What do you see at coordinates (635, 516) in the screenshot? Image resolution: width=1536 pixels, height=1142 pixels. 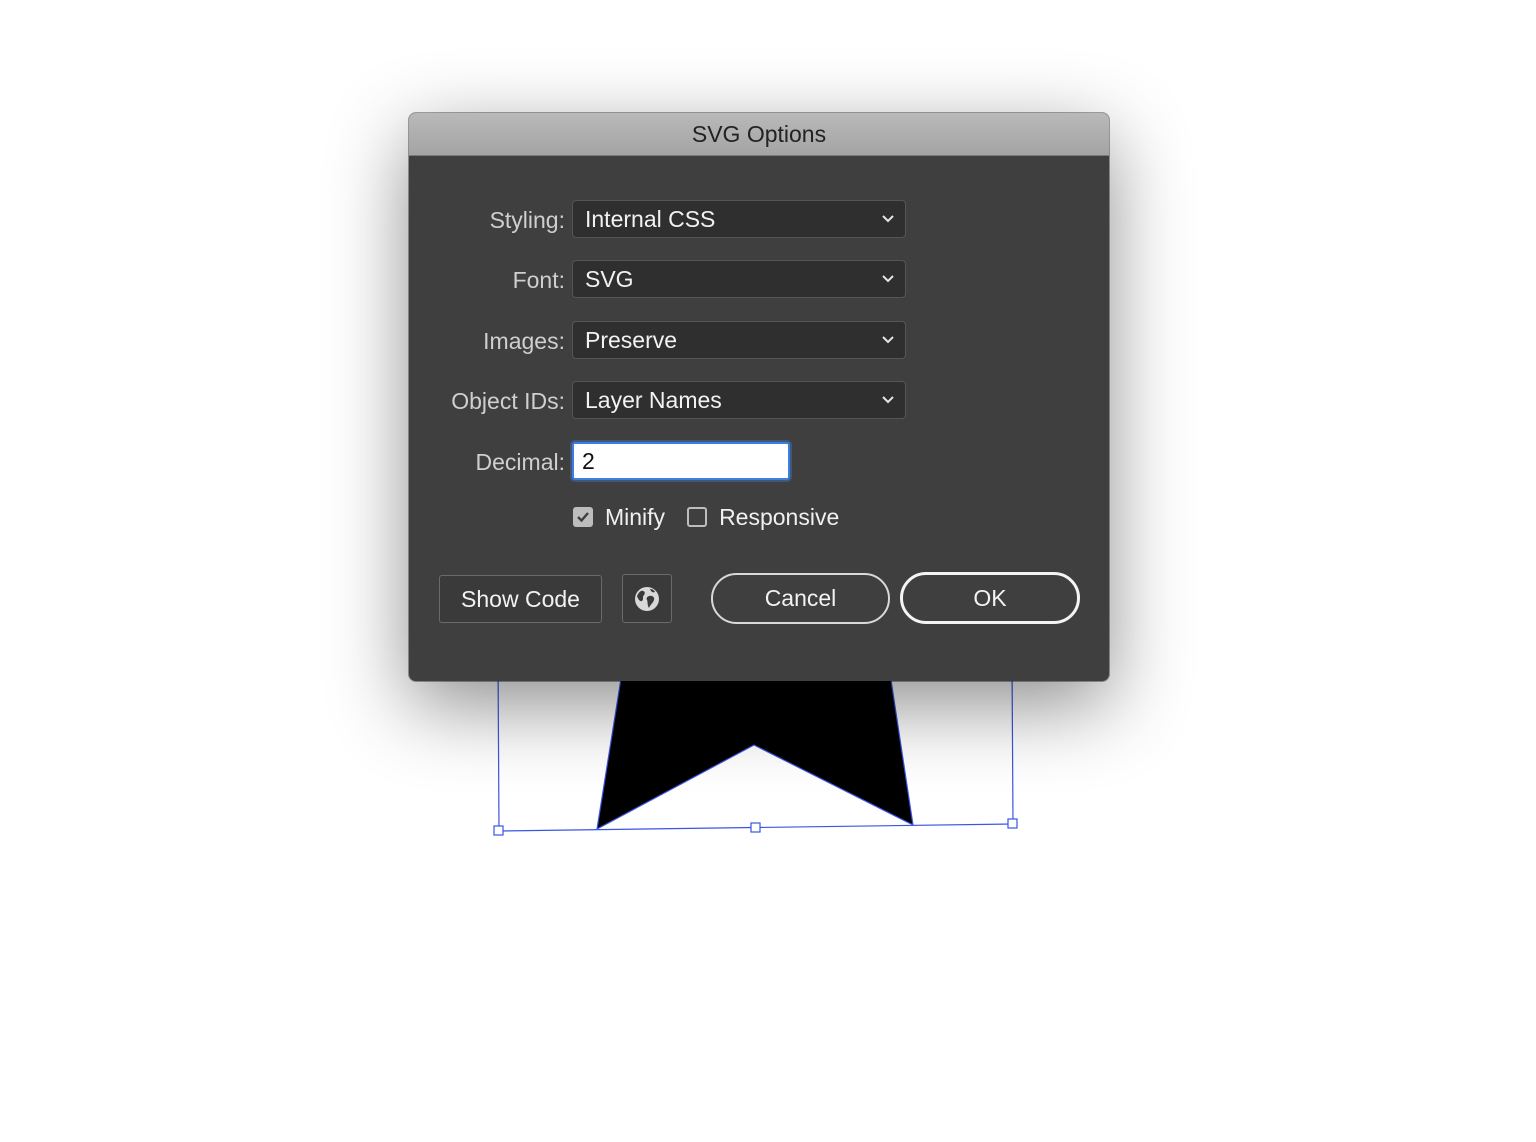 I see `minify-label: Minify` at bounding box center [635, 516].